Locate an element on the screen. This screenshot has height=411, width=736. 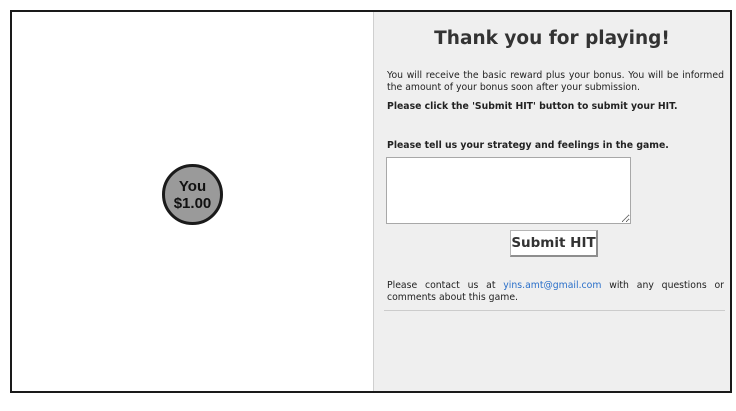
player-node: You $1.00 is located at coordinates (192, 194).